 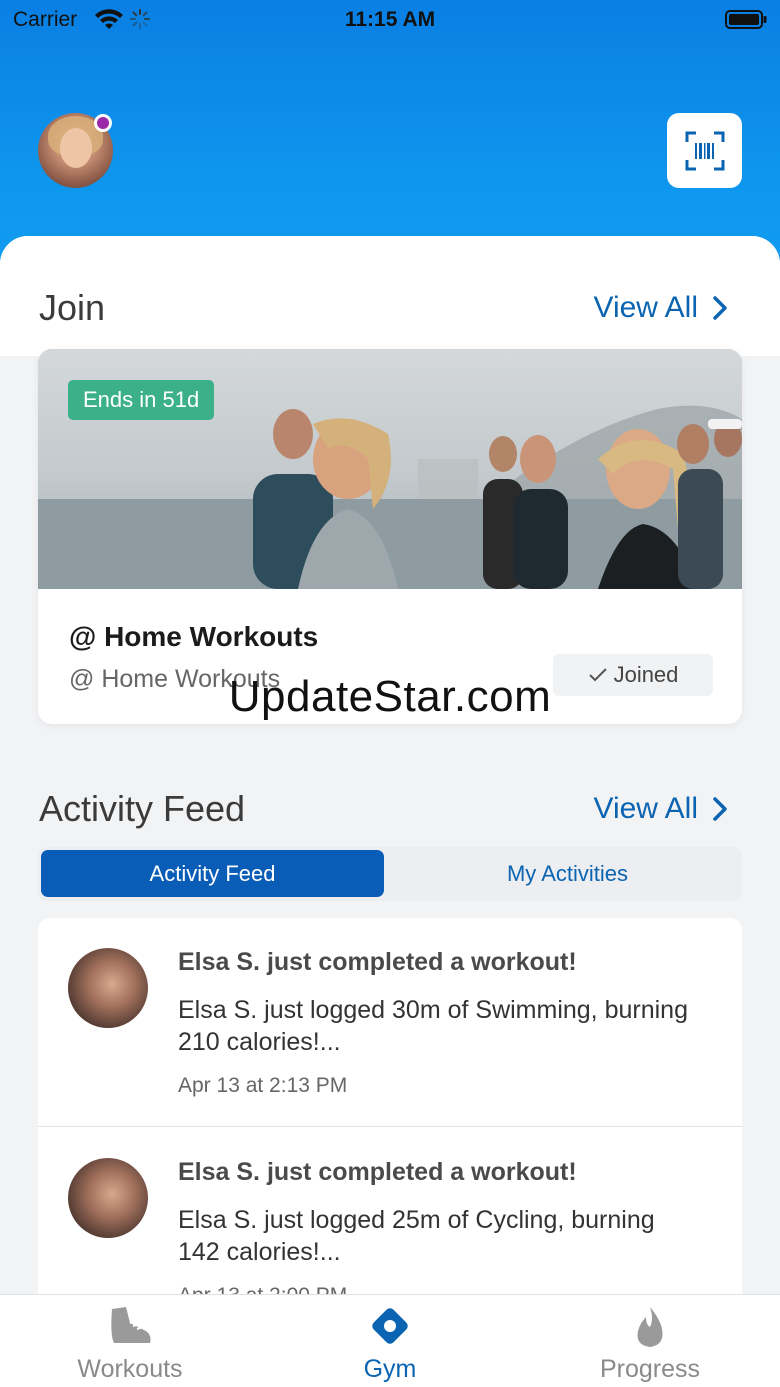 I want to click on tab-progress-label: Progress, so click(x=650, y=1369).